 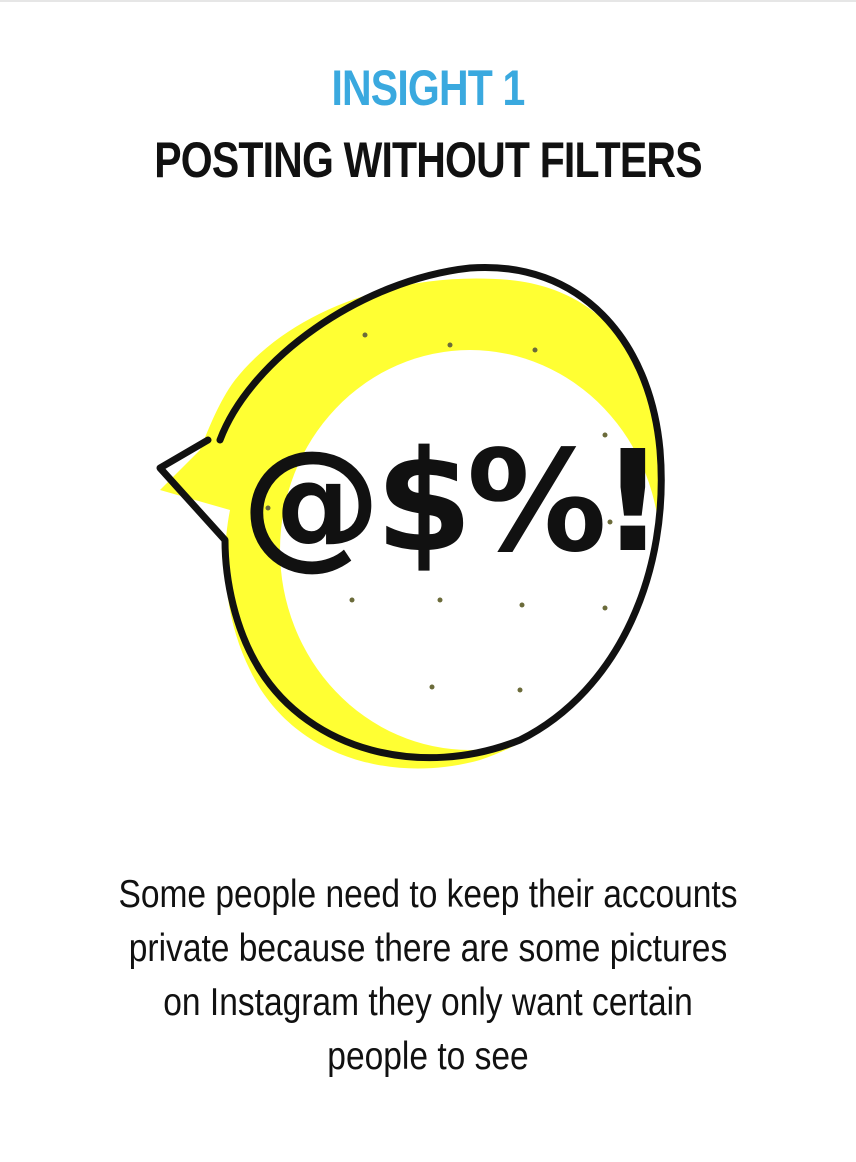 What do you see at coordinates (428, 88) in the screenshot?
I see `insight-label: INSIGHT 1` at bounding box center [428, 88].